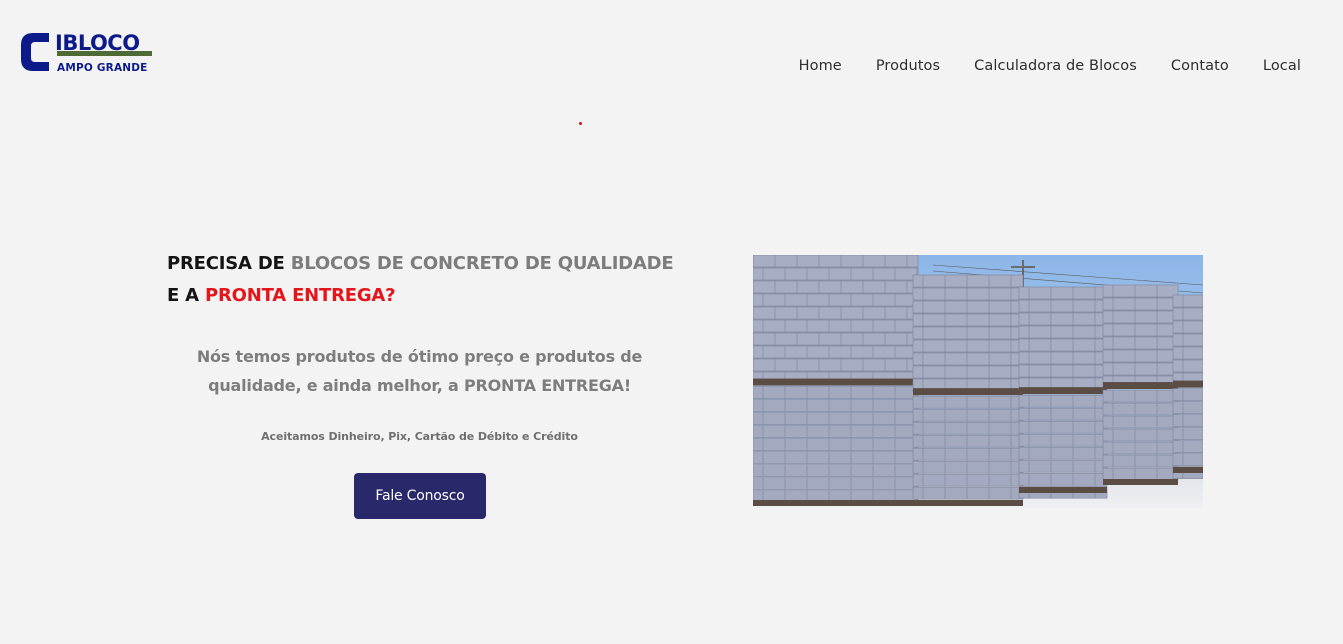 The image size is (1343, 644). Describe the element at coordinates (978, 381) in the screenshot. I see `concrete-blocks-image` at that location.